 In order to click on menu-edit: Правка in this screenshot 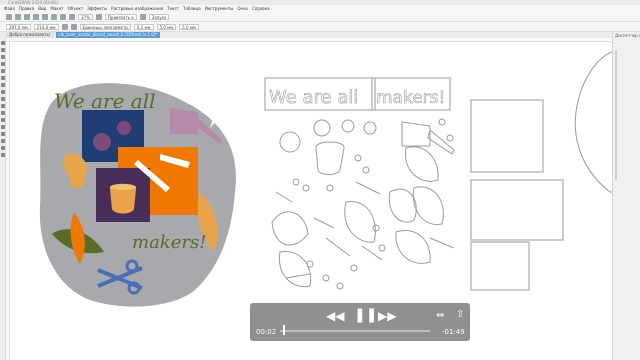, I will do `click(26, 8)`.